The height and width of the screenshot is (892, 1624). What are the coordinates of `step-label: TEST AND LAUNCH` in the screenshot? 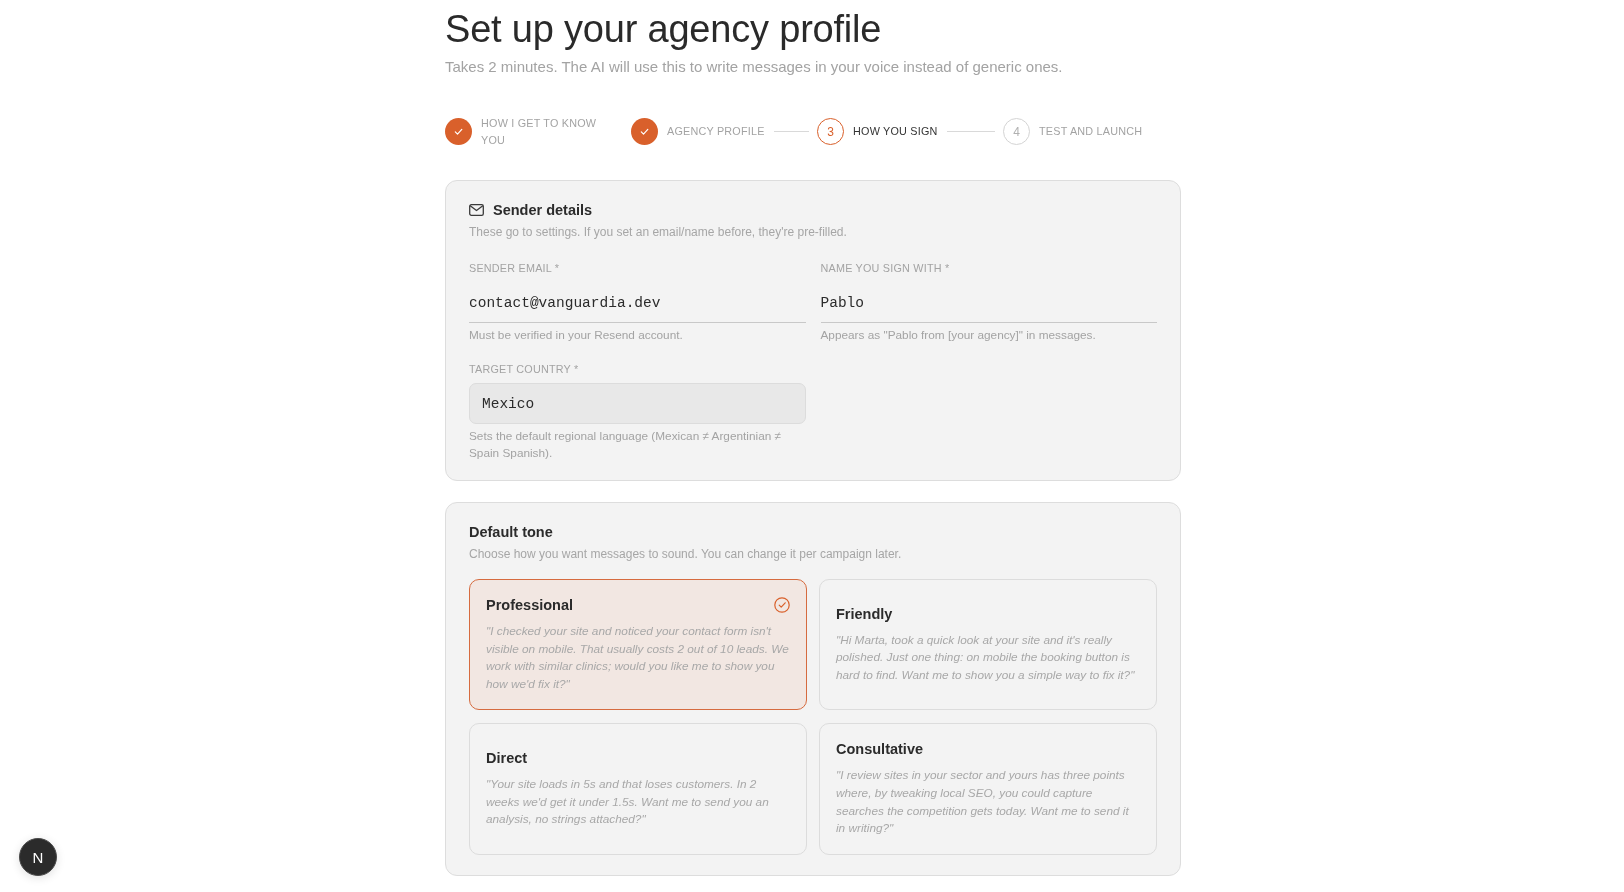 It's located at (1091, 132).